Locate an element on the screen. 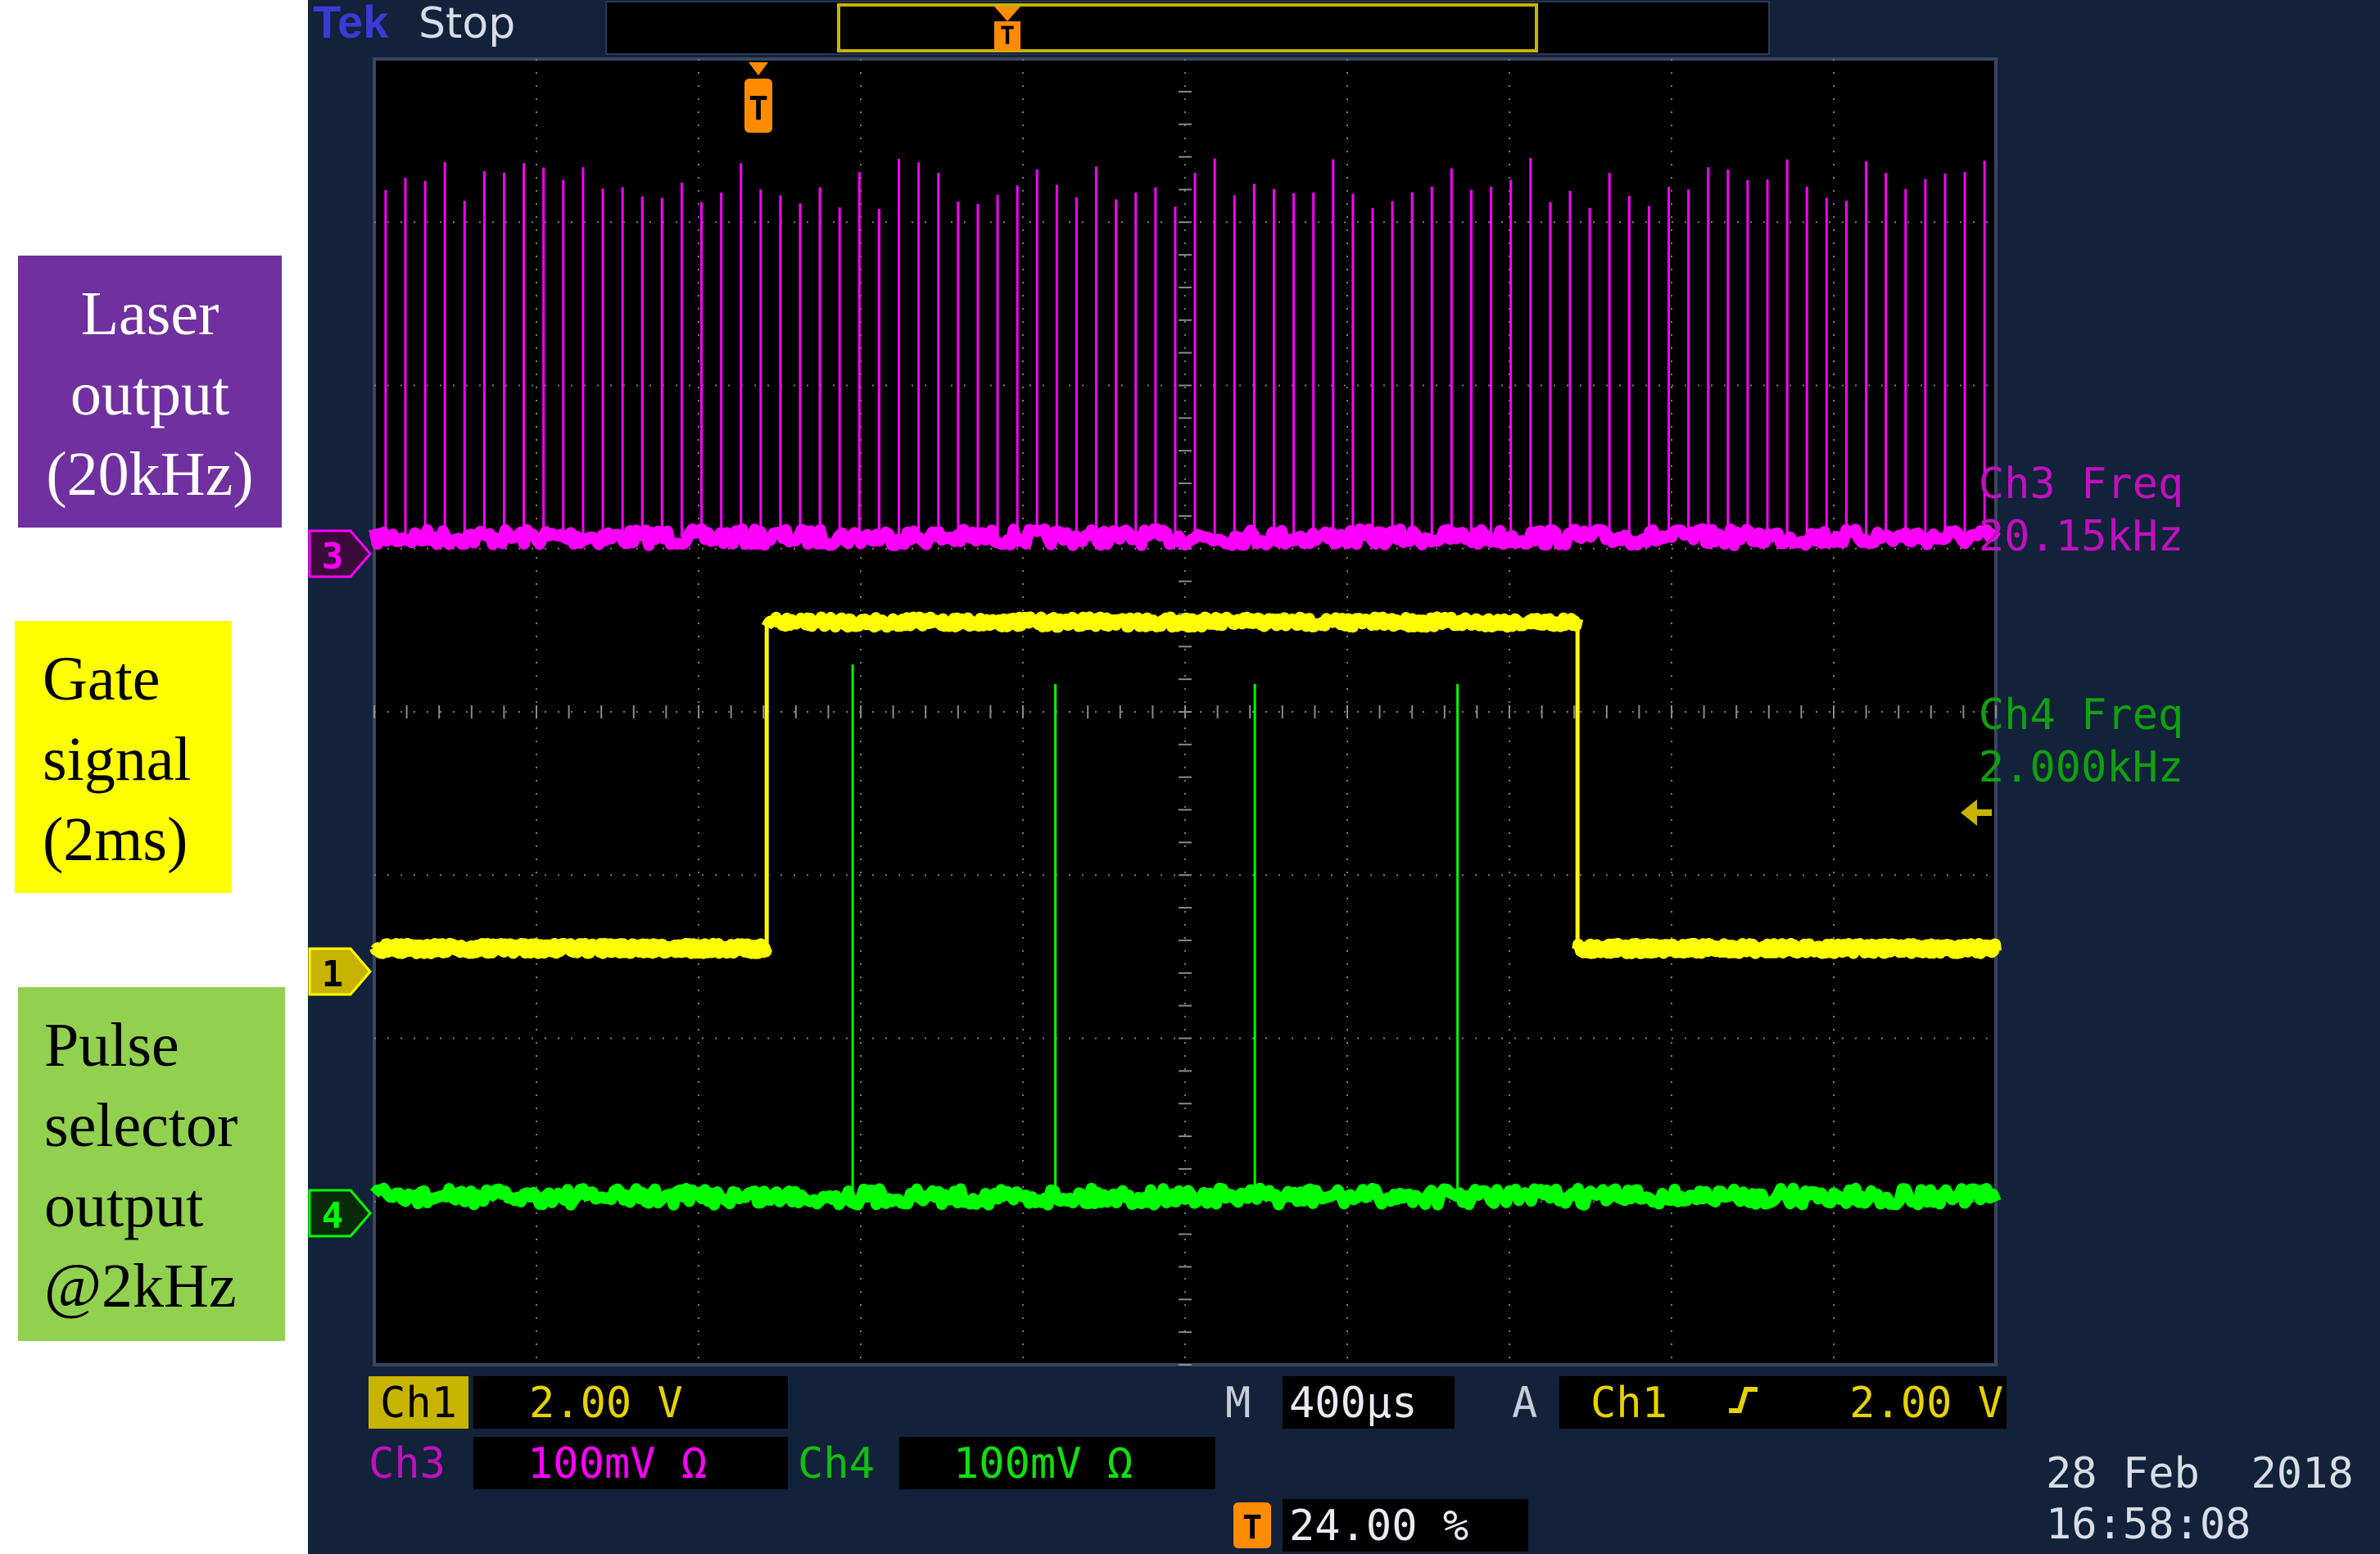  trigger-pos-letter: T is located at coordinates (1252, 1528).